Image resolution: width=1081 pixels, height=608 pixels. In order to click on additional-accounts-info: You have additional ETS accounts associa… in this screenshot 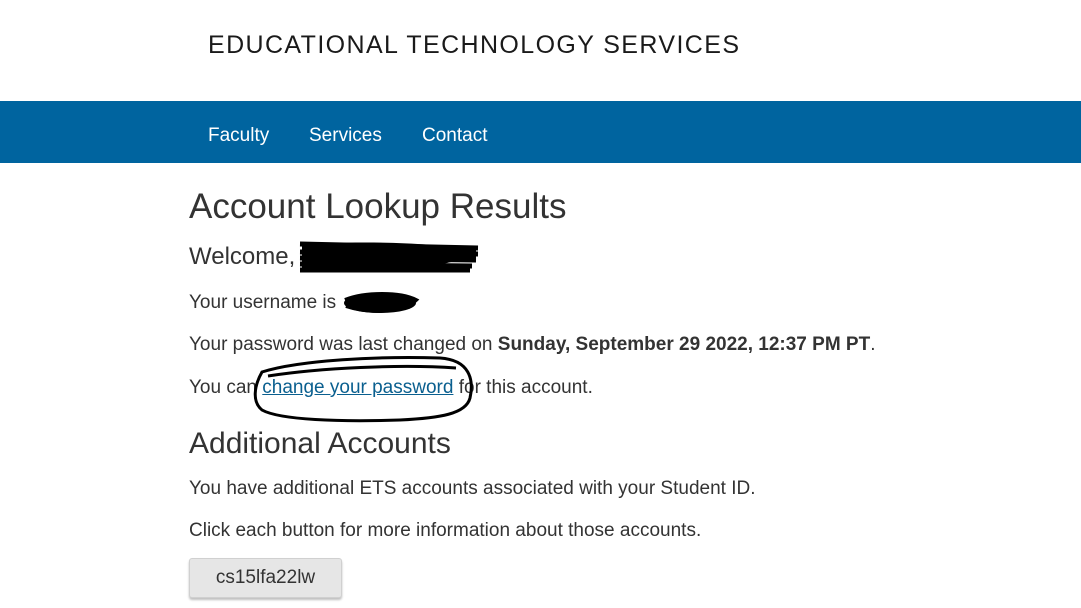, I will do `click(472, 488)`.